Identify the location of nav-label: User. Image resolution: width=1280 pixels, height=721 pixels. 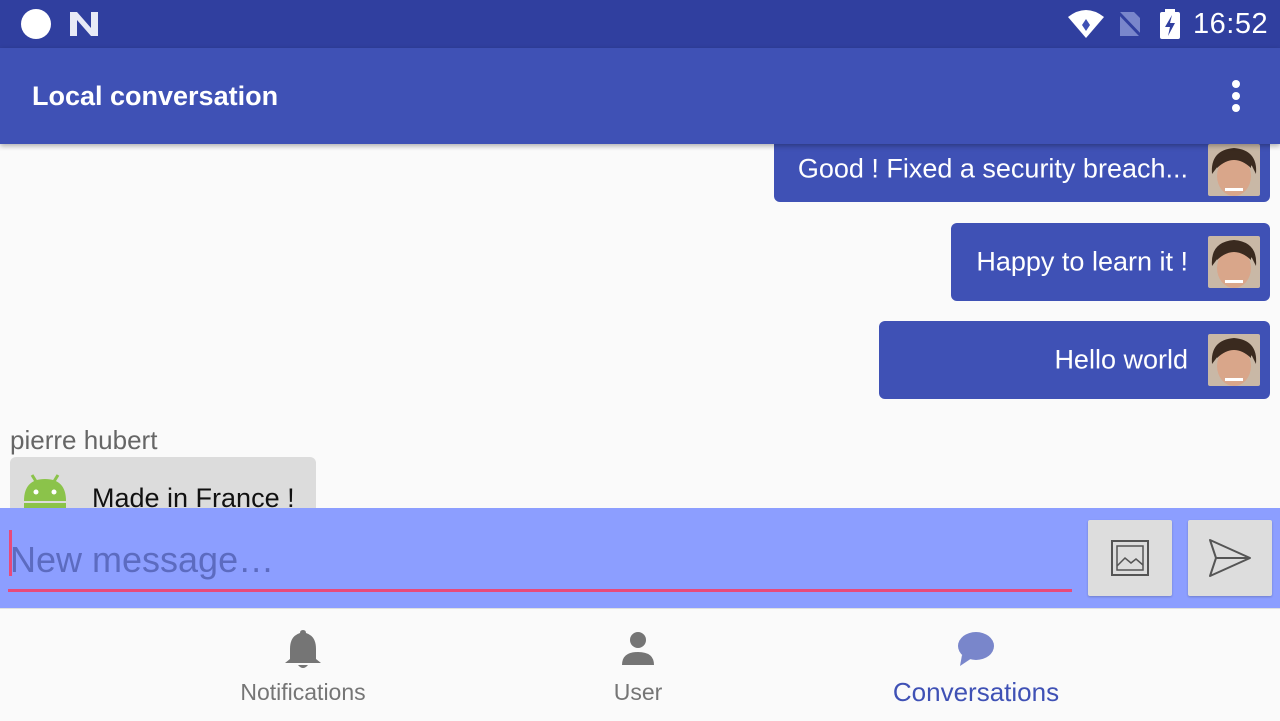
(638, 692).